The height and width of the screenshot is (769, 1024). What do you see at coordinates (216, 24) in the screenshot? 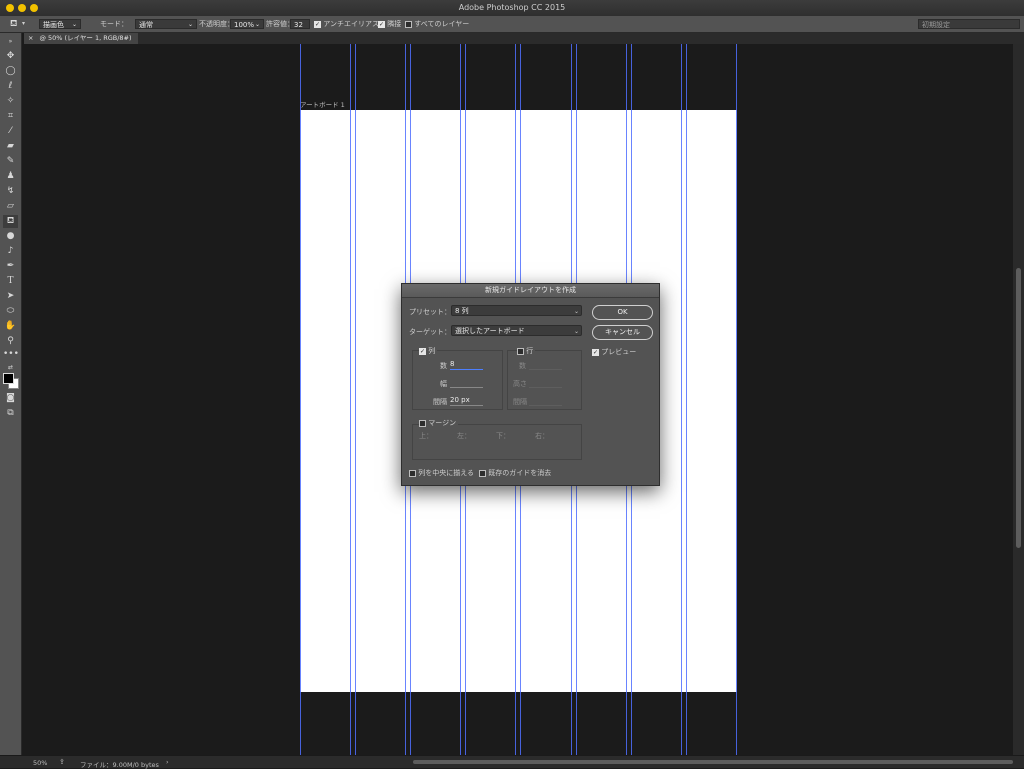
I see `opacity-label: 不透明度：` at bounding box center [216, 24].